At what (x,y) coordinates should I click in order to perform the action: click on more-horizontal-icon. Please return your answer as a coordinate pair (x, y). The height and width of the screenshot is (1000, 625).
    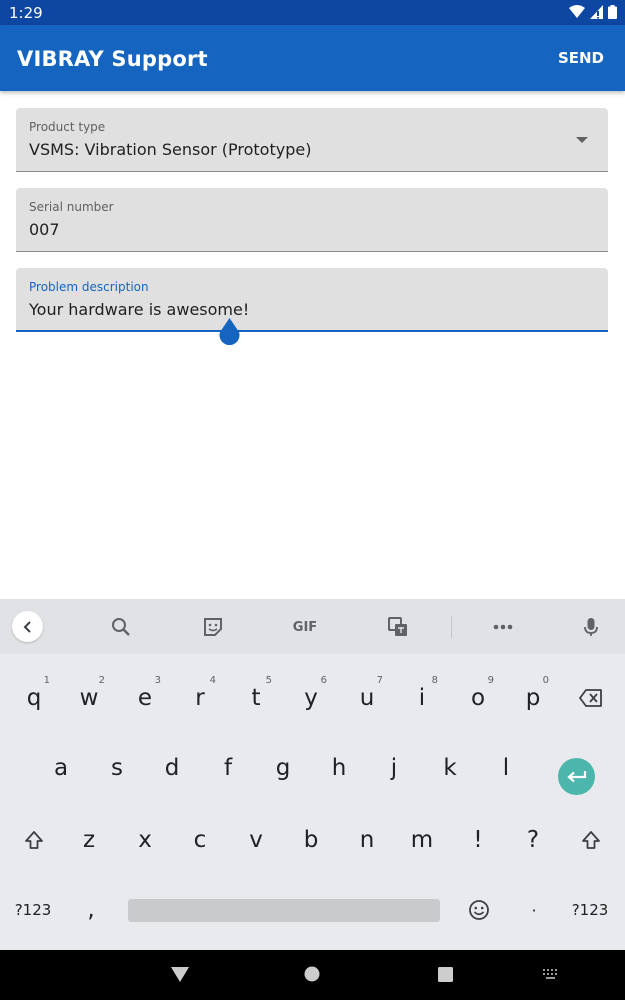
    Looking at the image, I should click on (503, 627).